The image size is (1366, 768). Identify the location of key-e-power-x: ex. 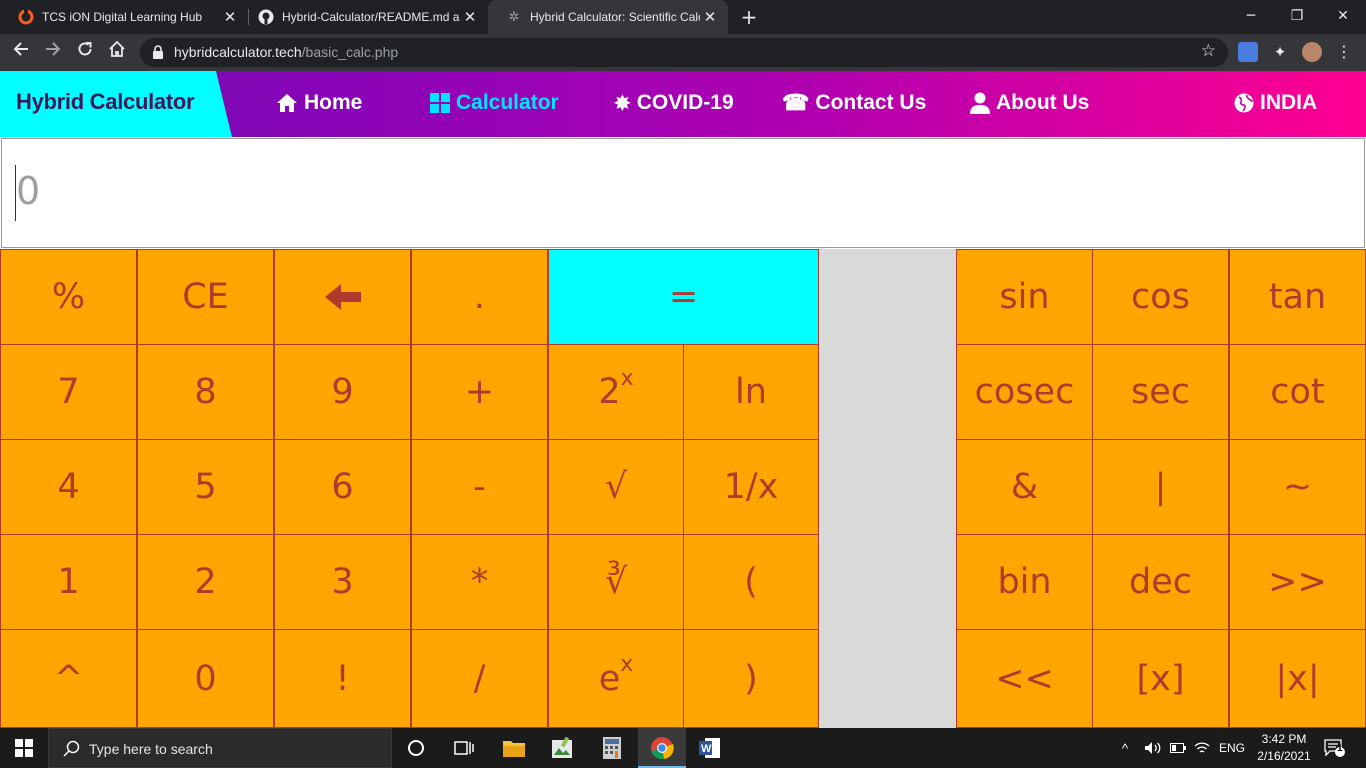
(616, 678).